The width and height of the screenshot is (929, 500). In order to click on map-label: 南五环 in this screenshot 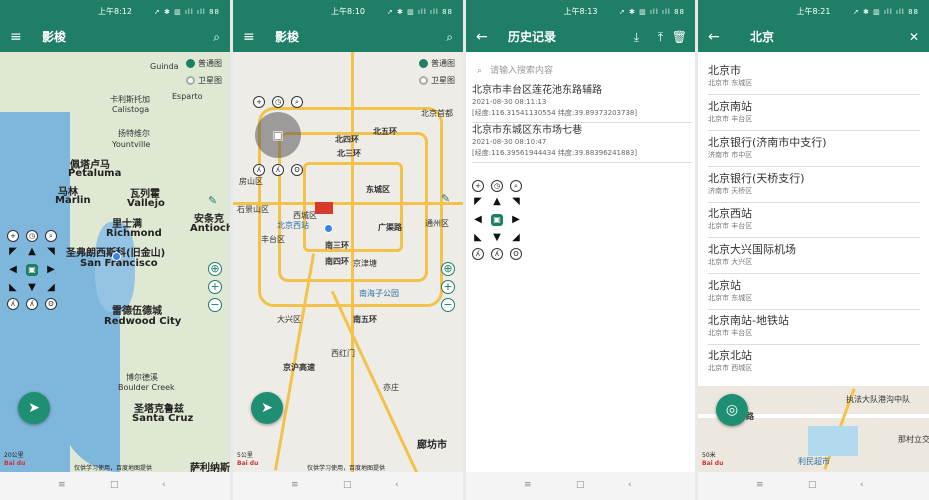, I will do `click(365, 319)`.